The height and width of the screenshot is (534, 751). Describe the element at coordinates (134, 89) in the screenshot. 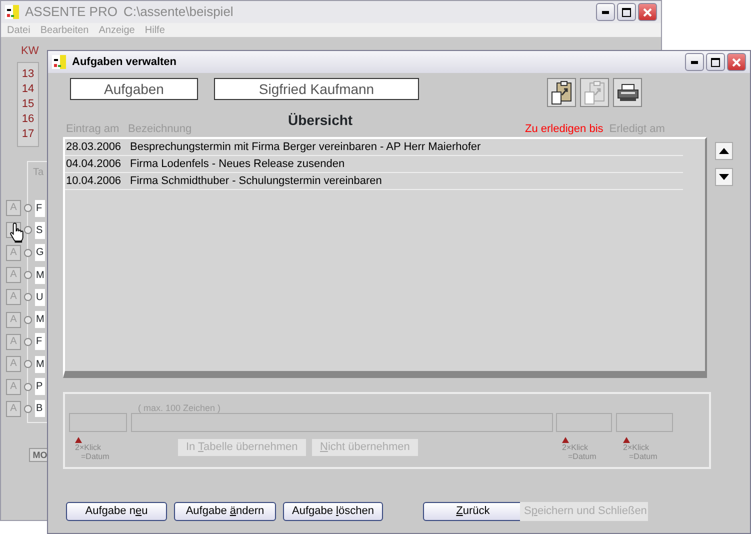

I see `header-field: Aufgaben` at that location.